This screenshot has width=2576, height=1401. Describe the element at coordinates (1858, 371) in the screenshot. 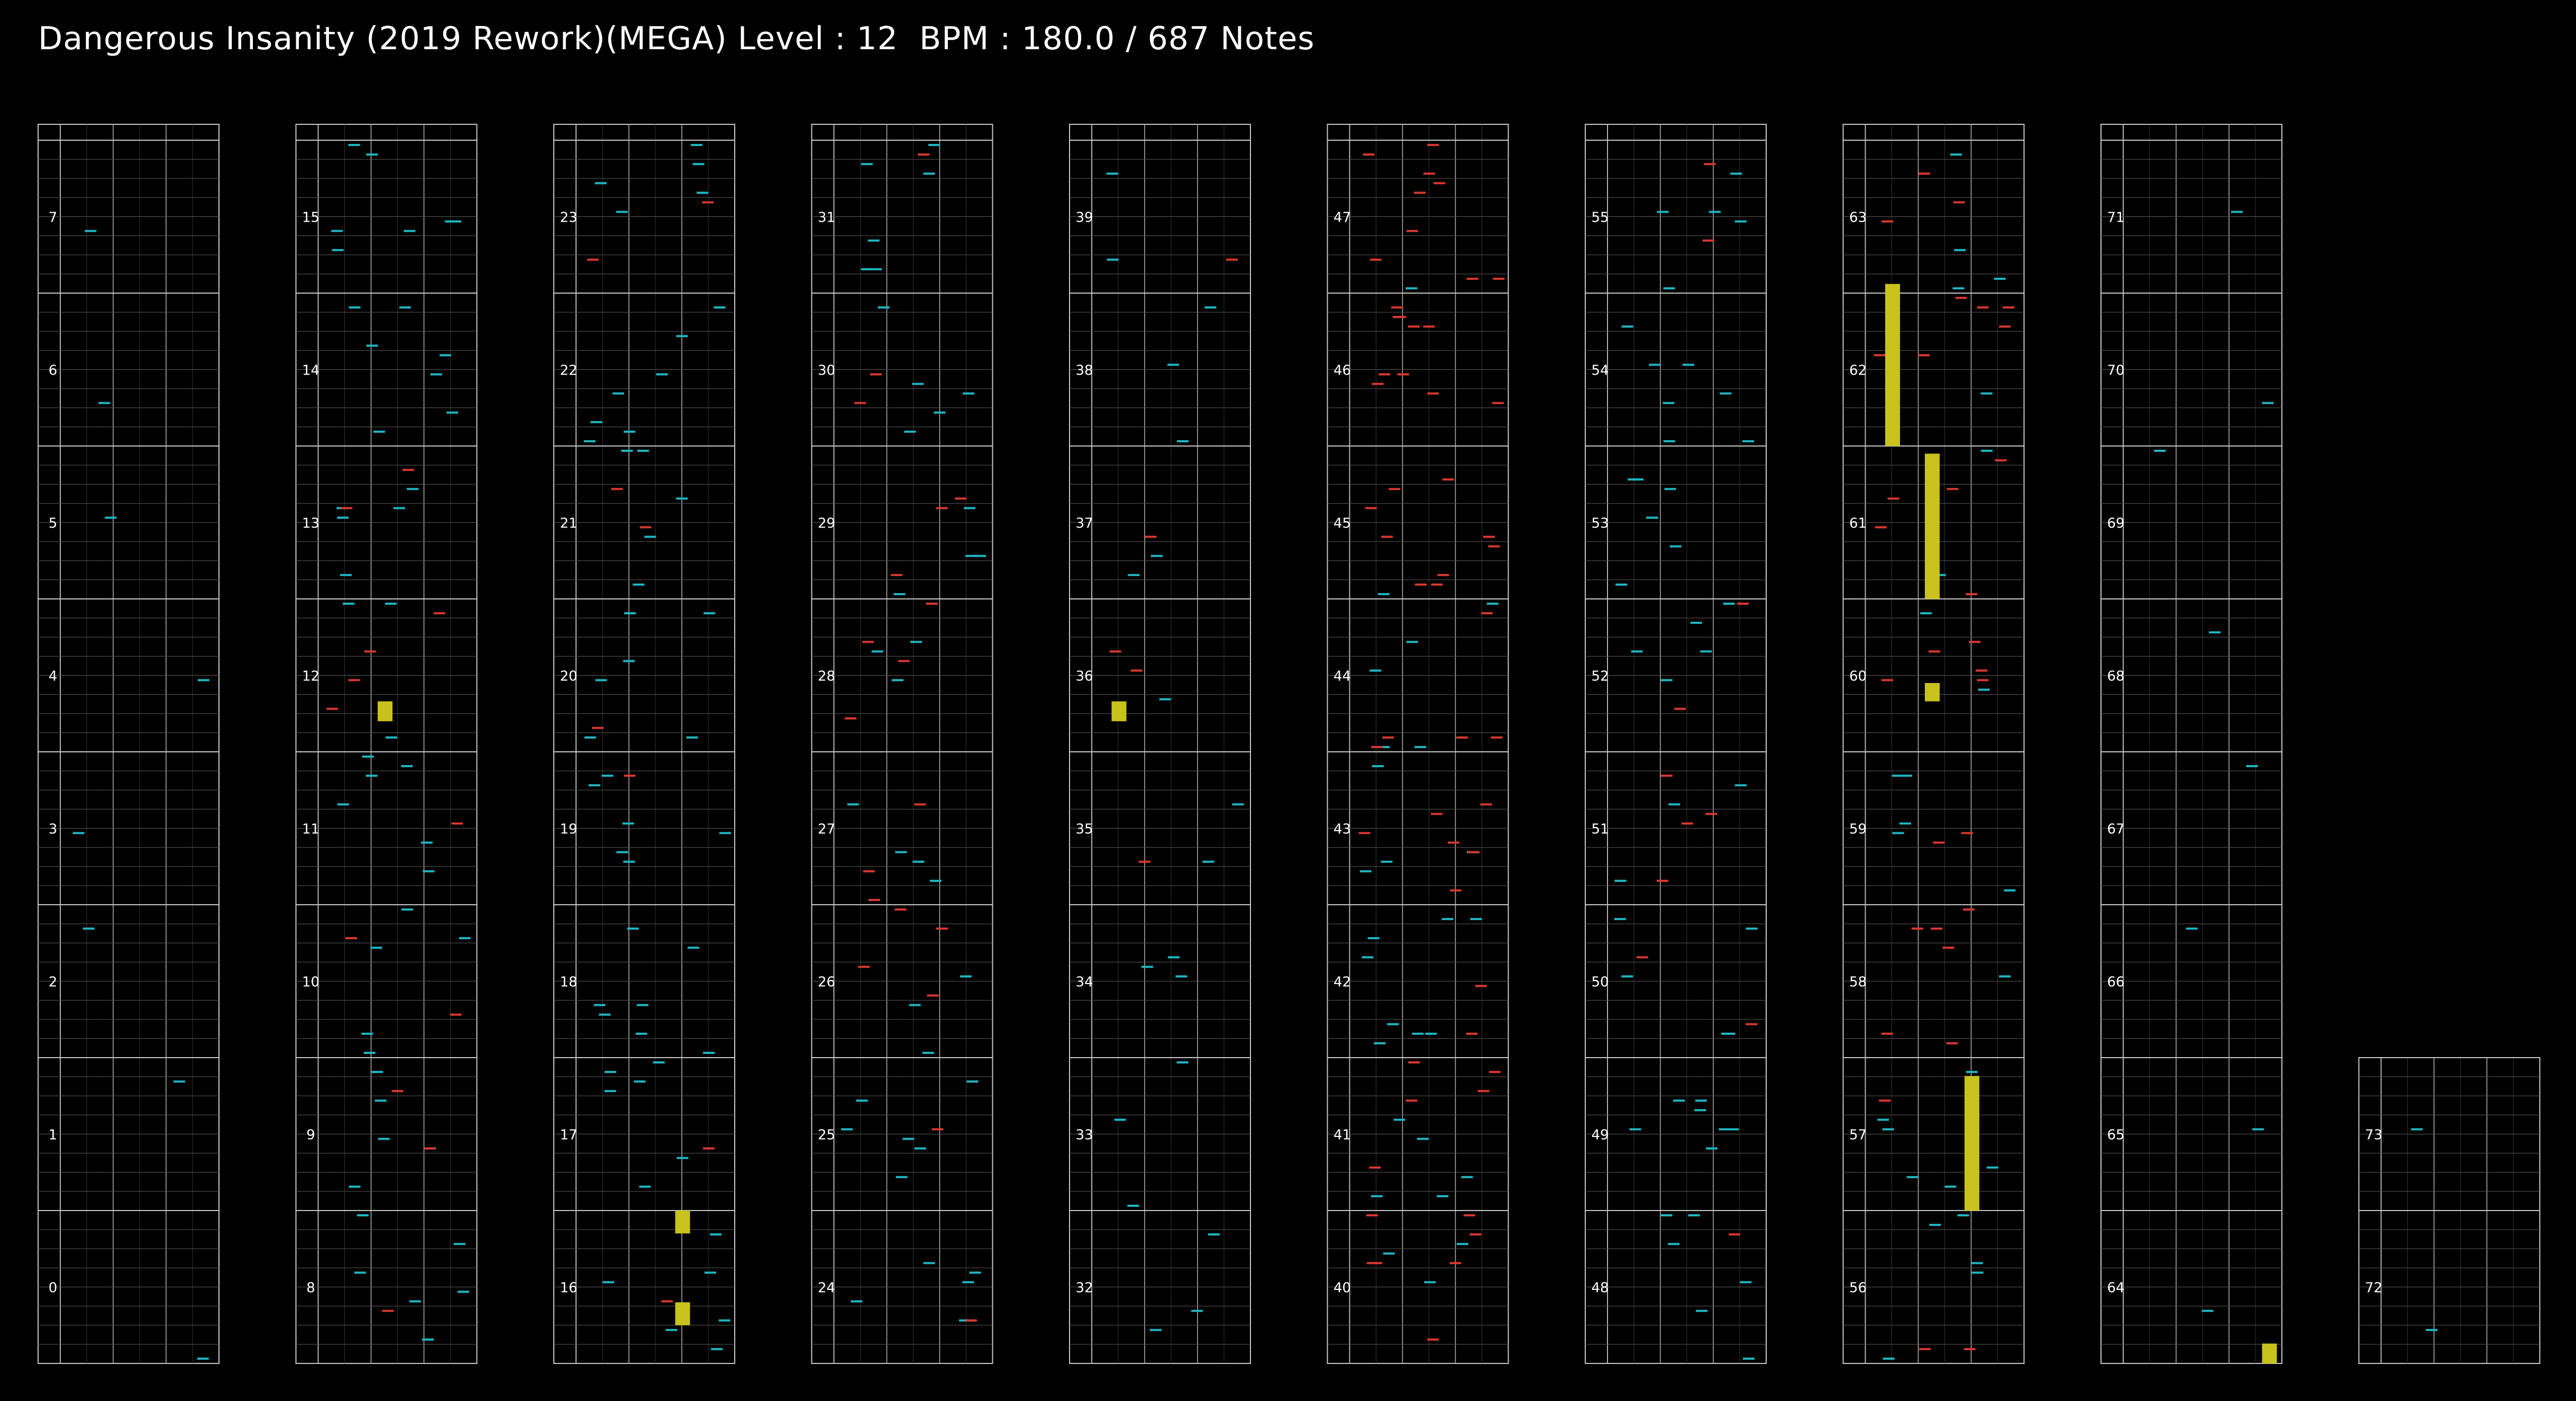

I see `measure-number-label: 62` at that location.